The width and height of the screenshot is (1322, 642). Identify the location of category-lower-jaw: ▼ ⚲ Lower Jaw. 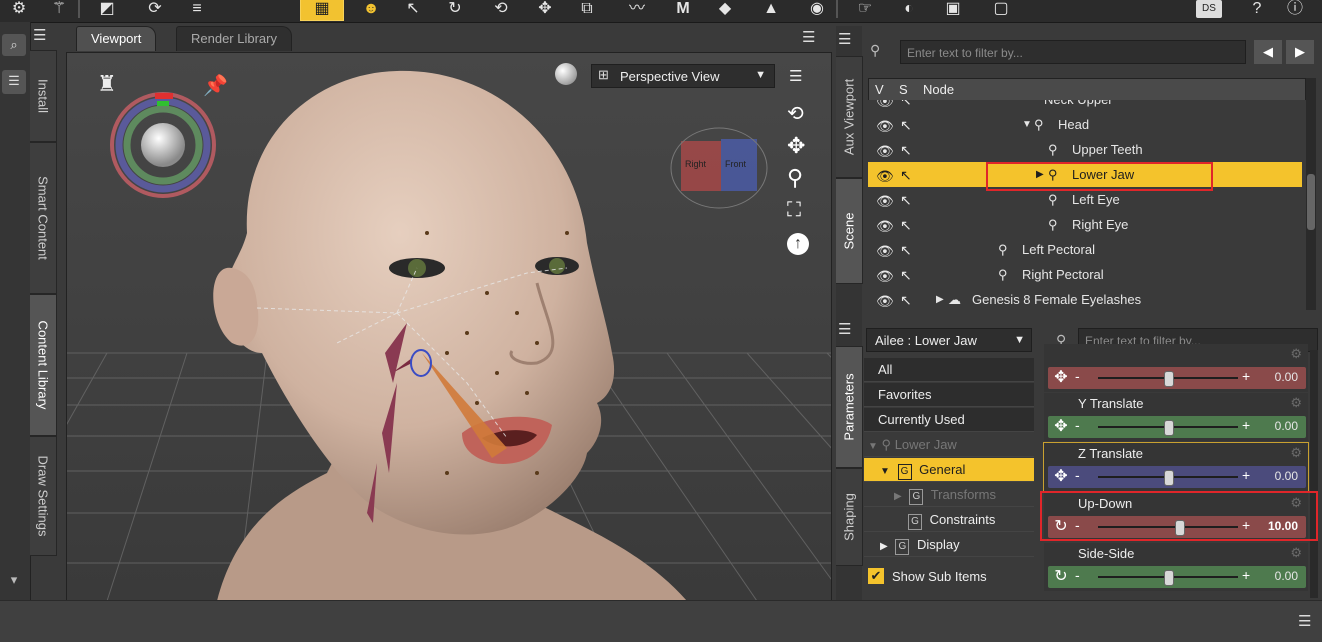
(949, 445).